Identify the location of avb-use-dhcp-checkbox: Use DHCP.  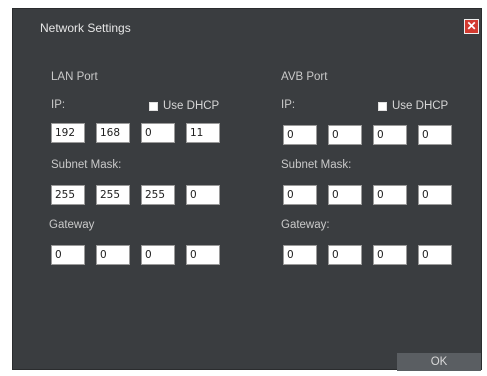
(413, 106).